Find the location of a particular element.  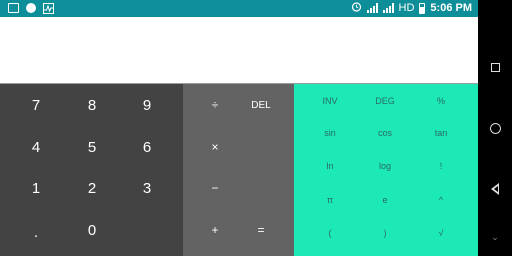

clock: 5:06 PM is located at coordinates (451, 8).